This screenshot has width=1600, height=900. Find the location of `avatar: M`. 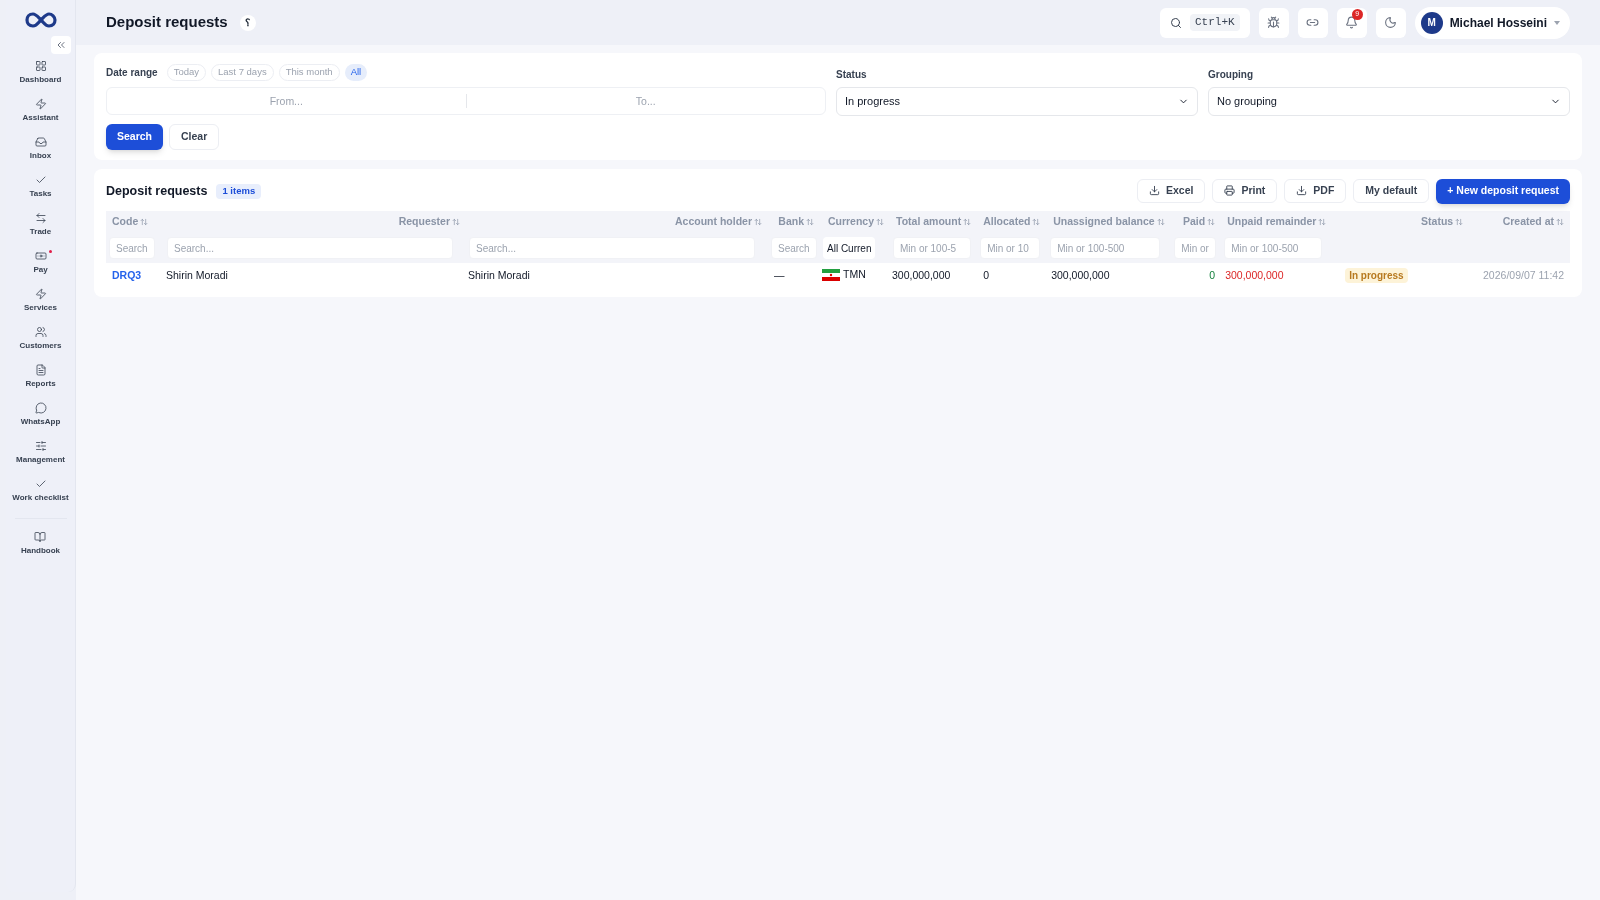

avatar: M is located at coordinates (1431, 22).